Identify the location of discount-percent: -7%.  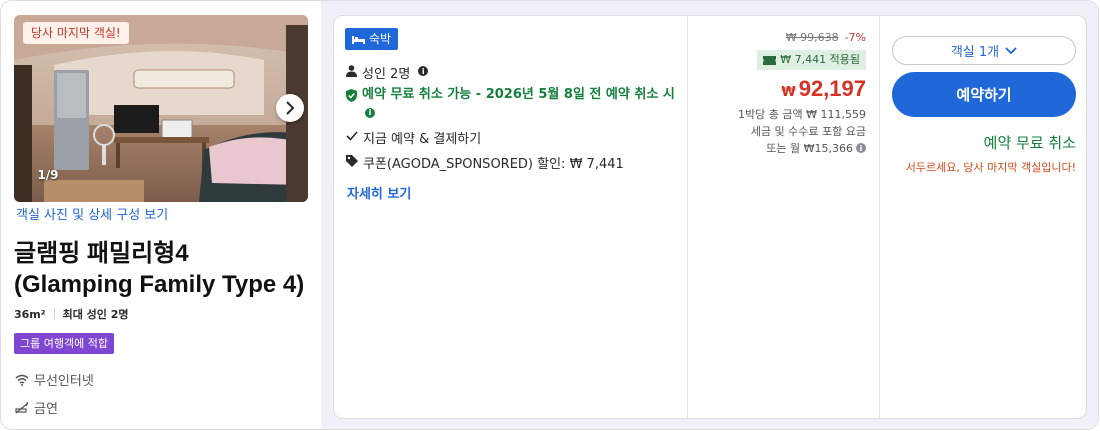
(855, 37).